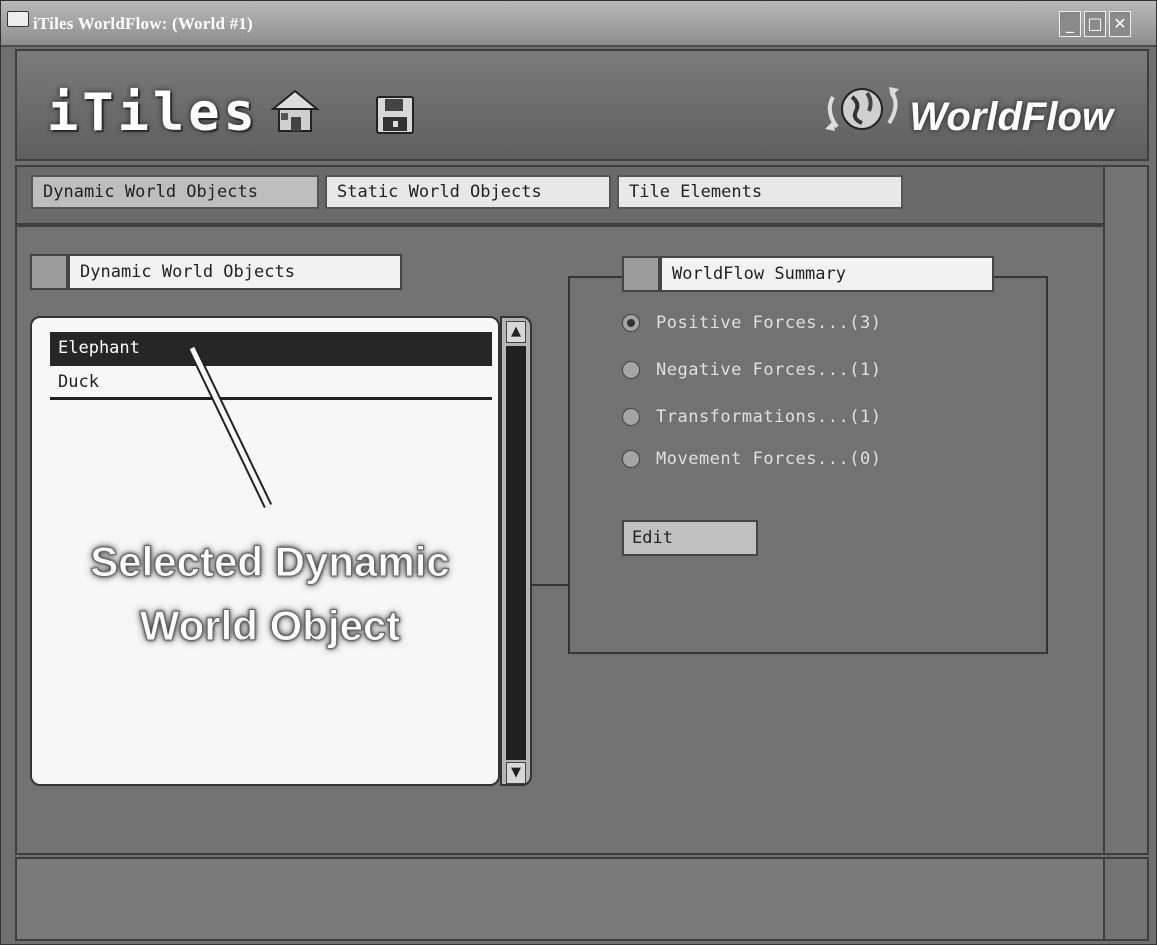 The height and width of the screenshot is (945, 1157). I want to click on window-title: iTiles WorldFlow: (World #1), so click(143, 23).